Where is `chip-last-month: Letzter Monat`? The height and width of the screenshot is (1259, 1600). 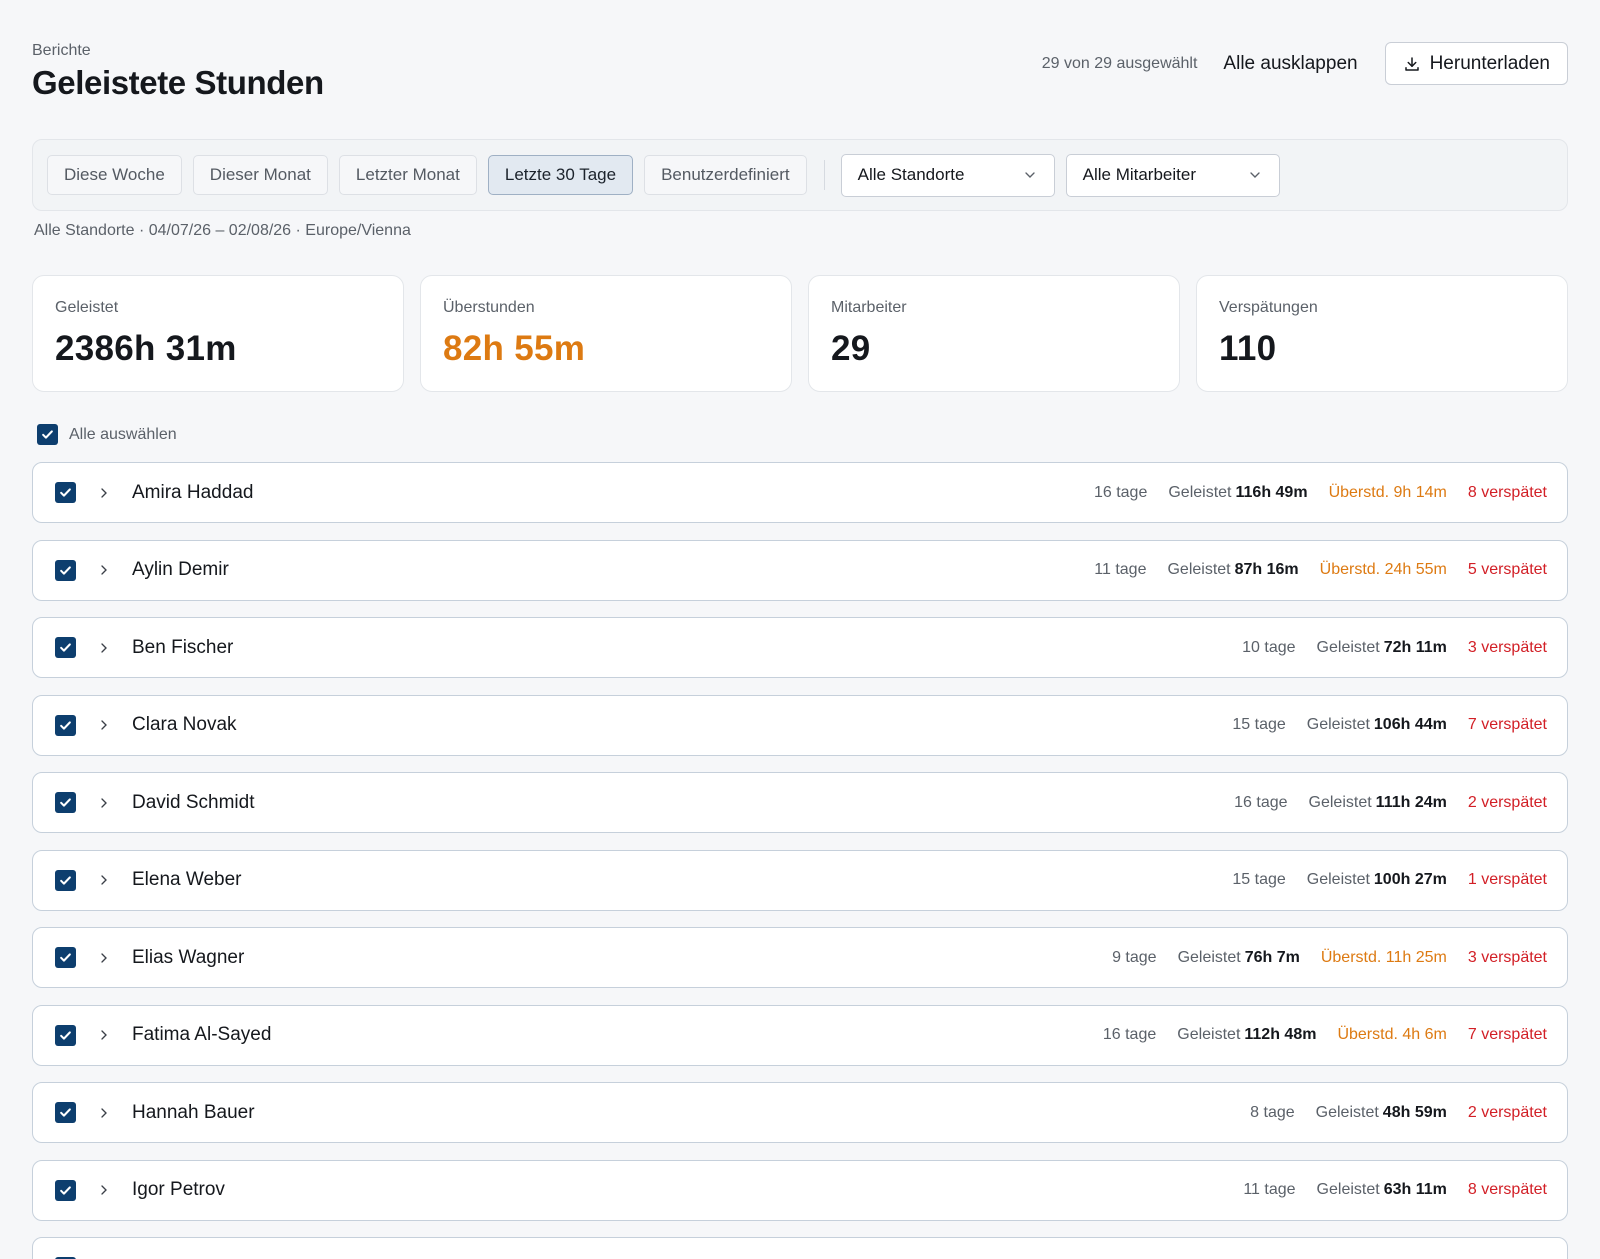 chip-last-month: Letzter Monat is located at coordinates (407, 175).